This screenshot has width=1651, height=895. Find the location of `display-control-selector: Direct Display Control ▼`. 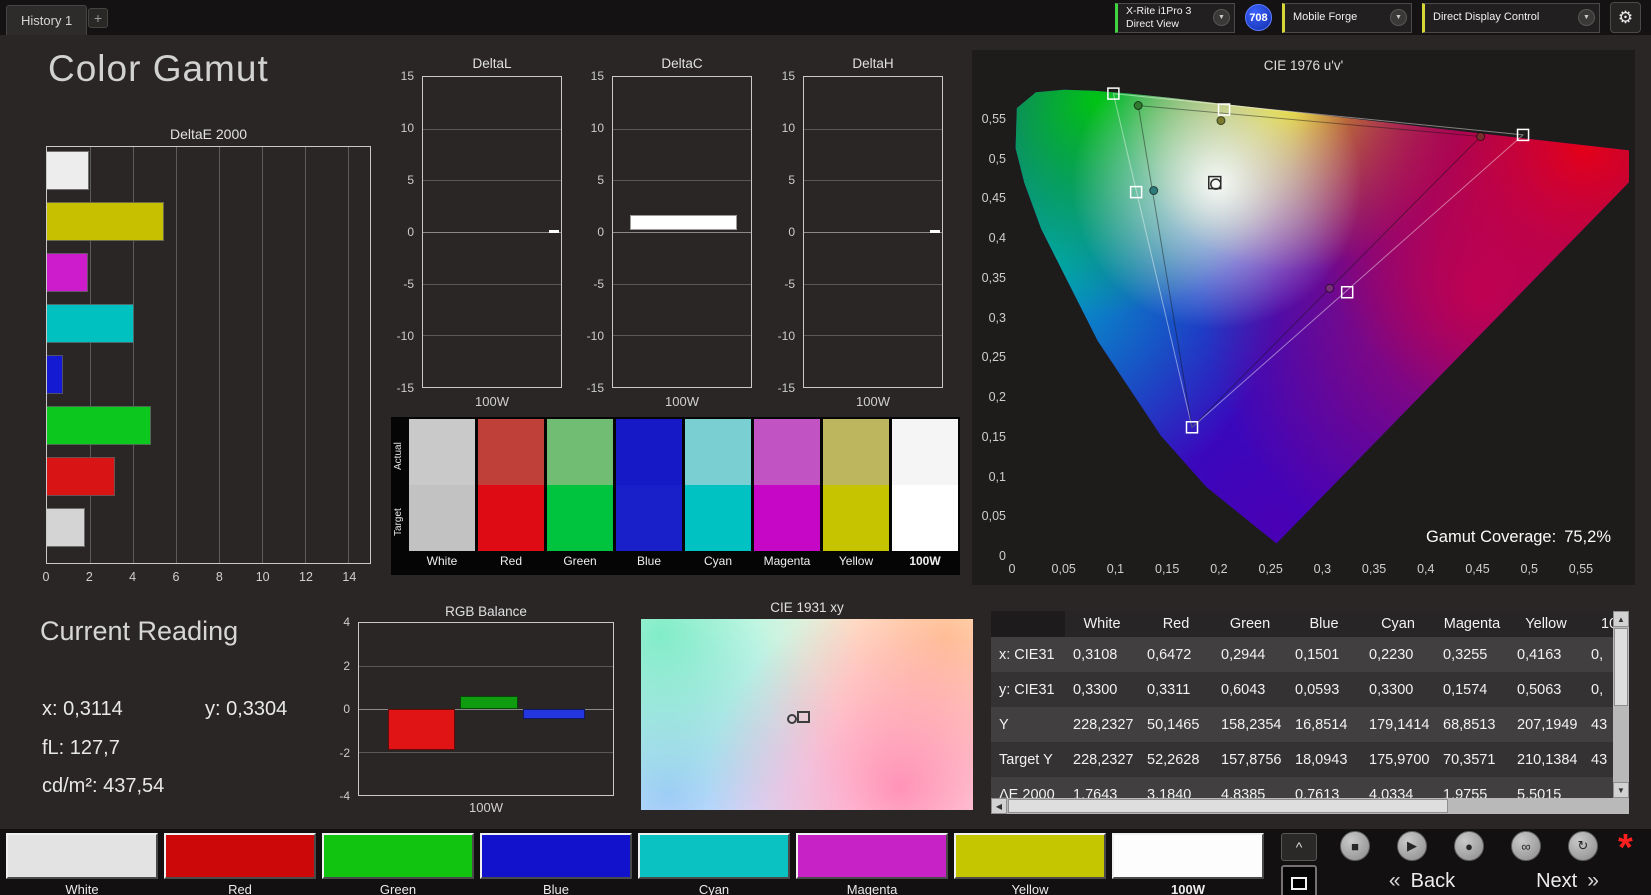

display-control-selector: Direct Display Control ▼ is located at coordinates (1511, 17).